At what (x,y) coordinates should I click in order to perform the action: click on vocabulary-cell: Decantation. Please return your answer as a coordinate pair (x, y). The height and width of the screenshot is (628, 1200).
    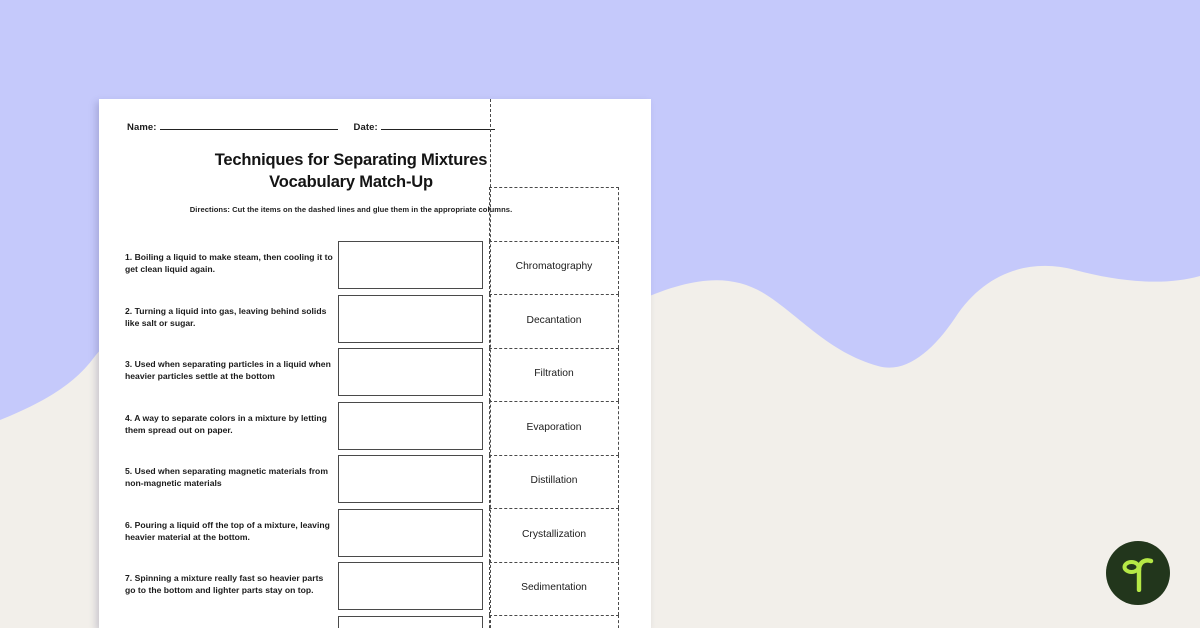
    Looking at the image, I should click on (554, 321).